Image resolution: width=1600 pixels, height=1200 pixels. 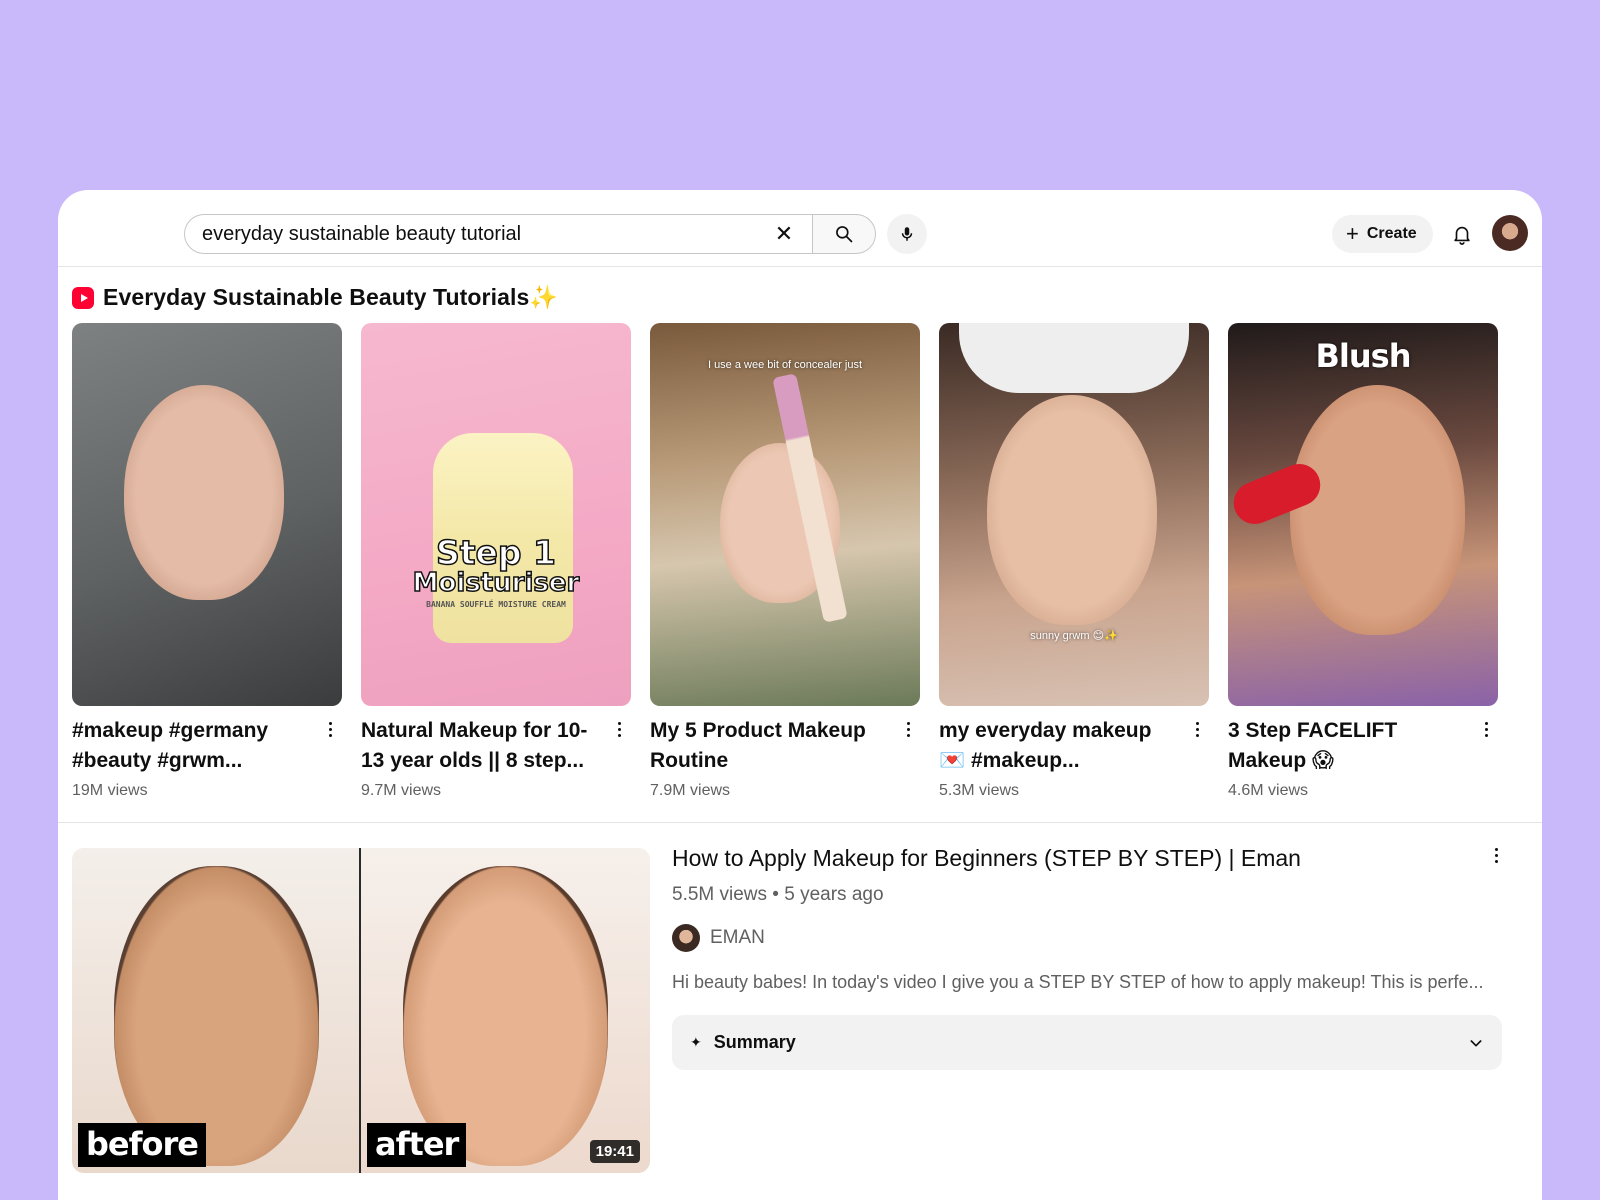 I want to click on sparkle-icon: ✨, so click(x=544, y=297).